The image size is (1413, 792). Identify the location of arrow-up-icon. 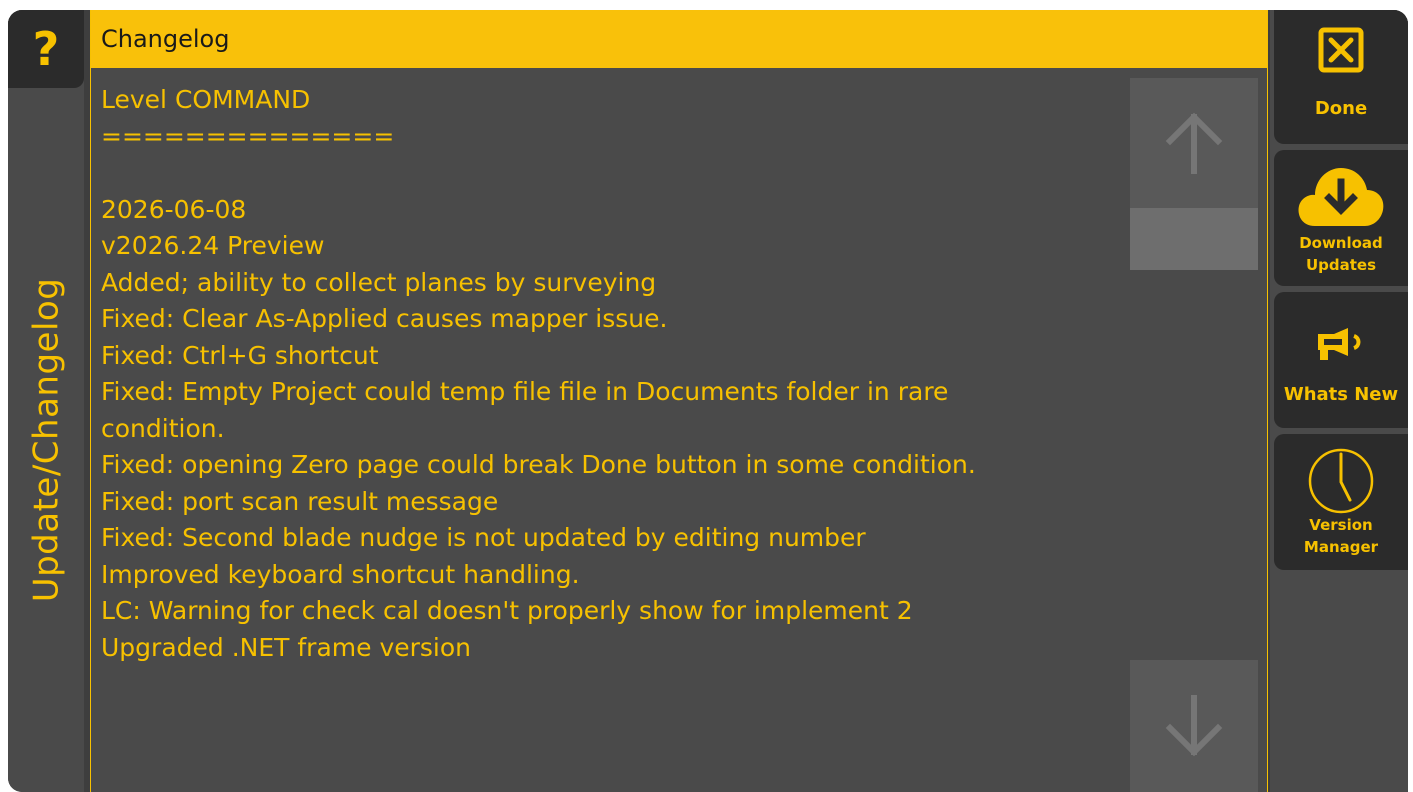
(1194, 143).